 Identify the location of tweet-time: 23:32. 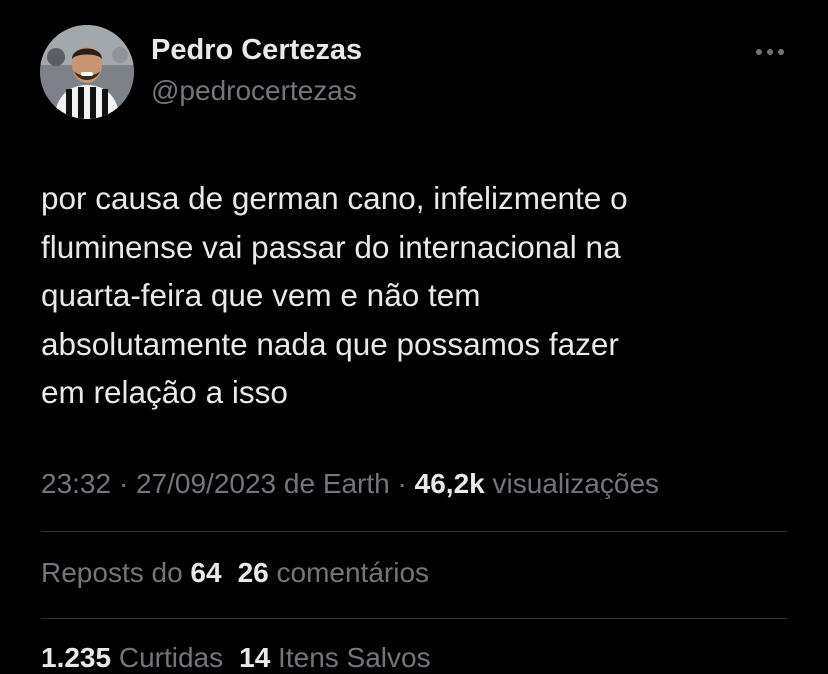
(76, 483).